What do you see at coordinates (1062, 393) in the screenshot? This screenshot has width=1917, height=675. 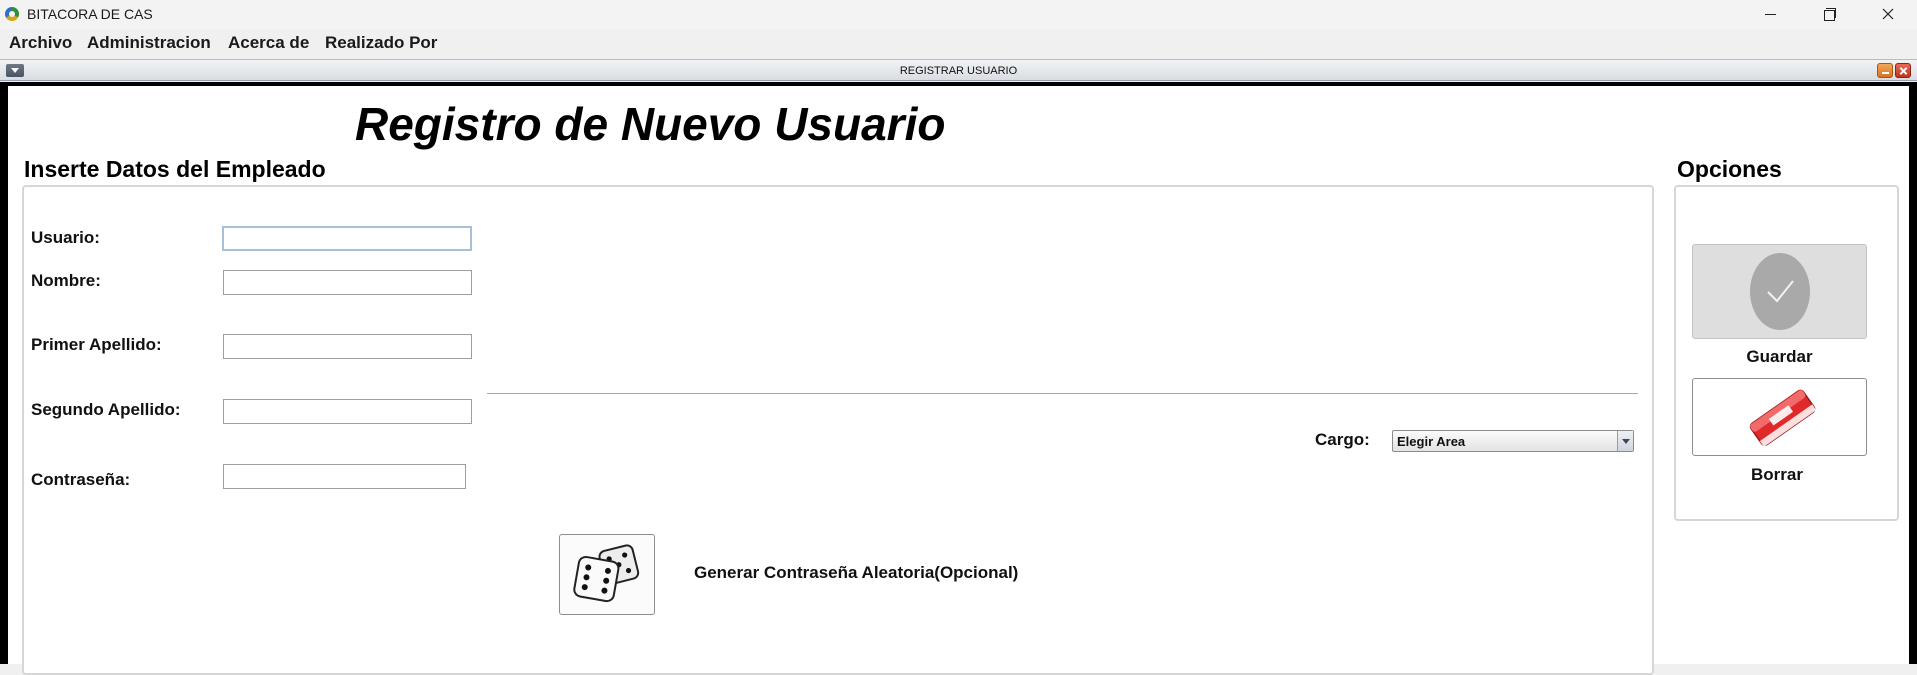 I see `form-divider` at bounding box center [1062, 393].